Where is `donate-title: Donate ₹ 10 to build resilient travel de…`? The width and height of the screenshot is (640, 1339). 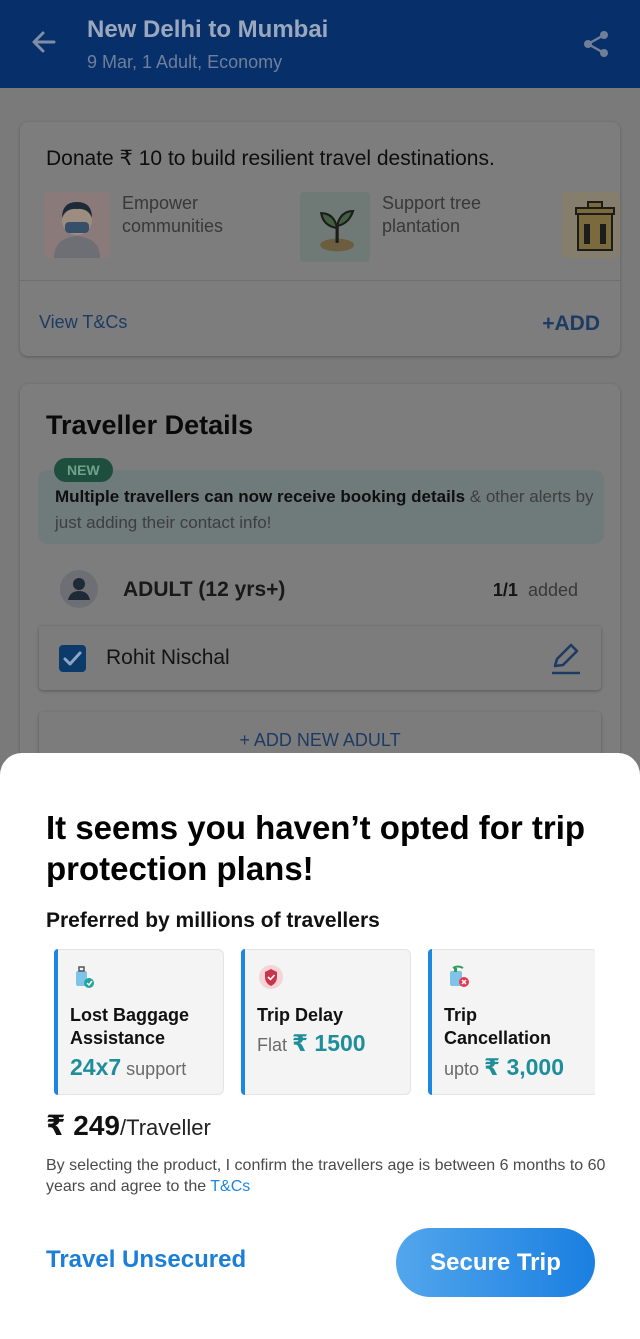
donate-title: Donate ₹ 10 to build resilient travel de… is located at coordinates (270, 158).